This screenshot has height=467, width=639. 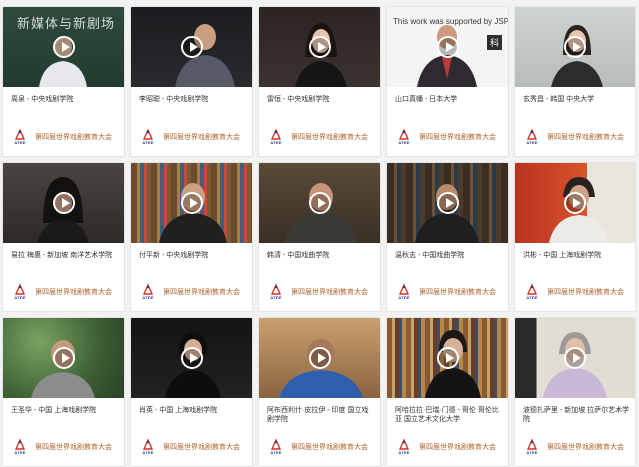 I want to click on video-card: 付平新 - 中央戏剧学院 ATEE 第四届世界戏剧教育大会, so click(x=191, y=237).